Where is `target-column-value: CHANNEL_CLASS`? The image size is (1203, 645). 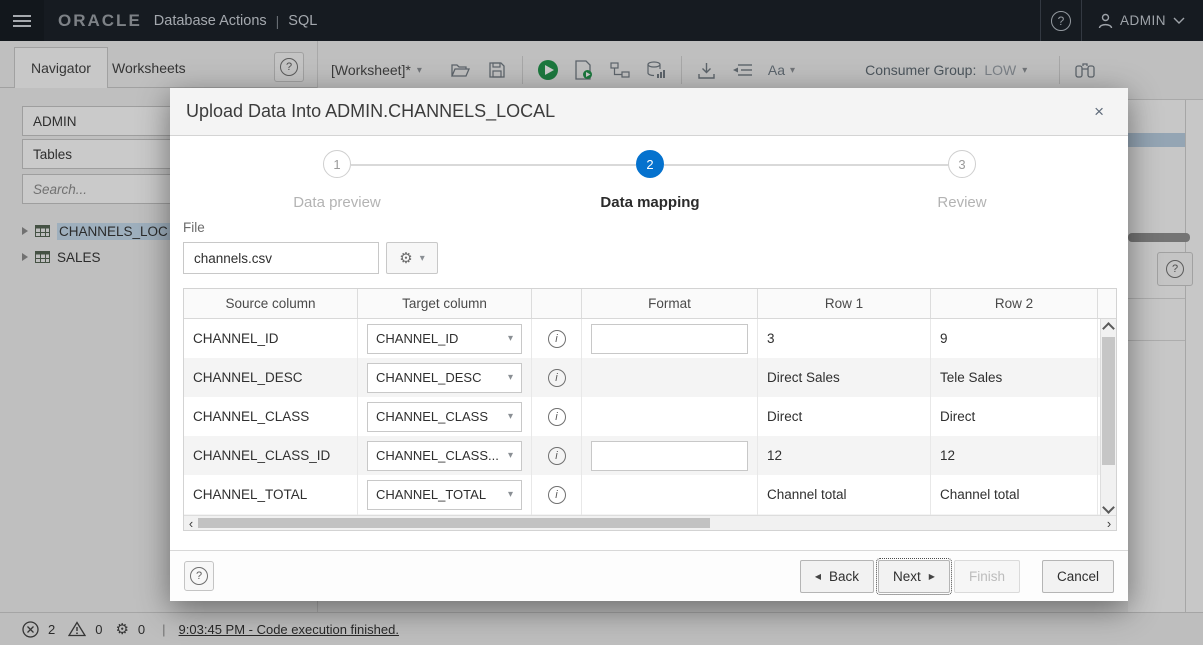
target-column-value: CHANNEL_CLASS is located at coordinates (432, 416).